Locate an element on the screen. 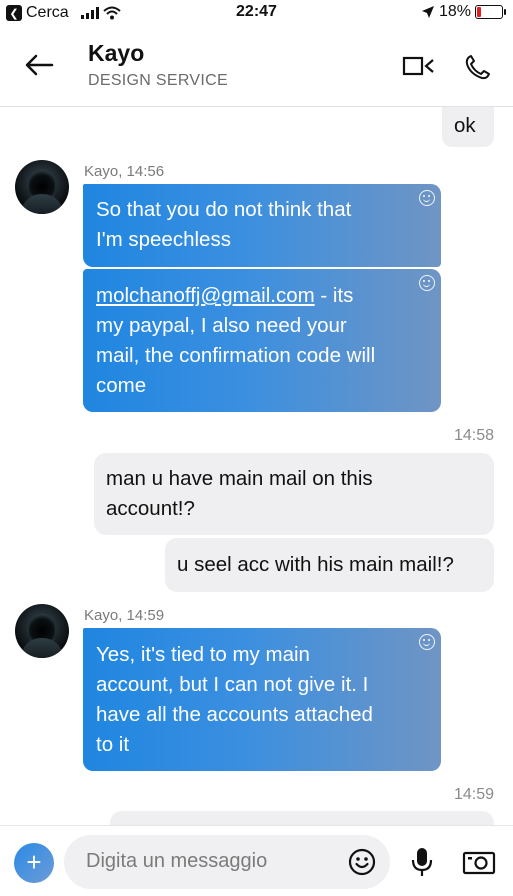  sender-meta: Kayo, 14:56 is located at coordinates (124, 171).